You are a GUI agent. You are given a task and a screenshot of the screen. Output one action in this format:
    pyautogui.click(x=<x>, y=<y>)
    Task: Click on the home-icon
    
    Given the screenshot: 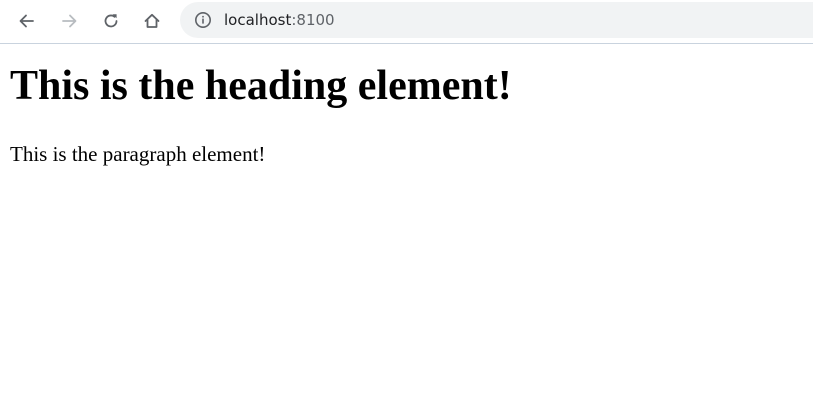 What is the action you would take?
    pyautogui.click(x=152, y=20)
    